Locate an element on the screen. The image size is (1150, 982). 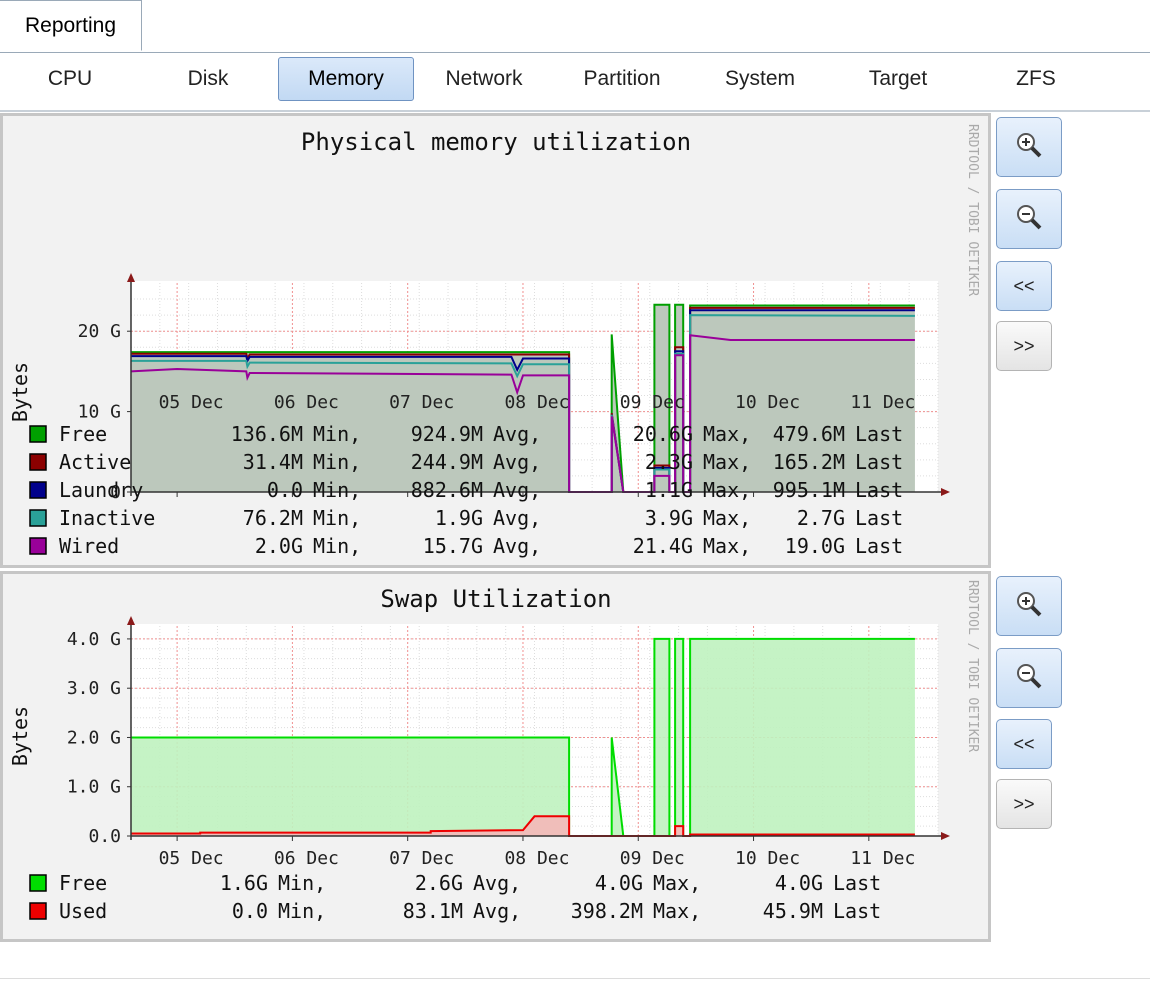
x-tick-label: 11 Dec is located at coordinates (882, 402).